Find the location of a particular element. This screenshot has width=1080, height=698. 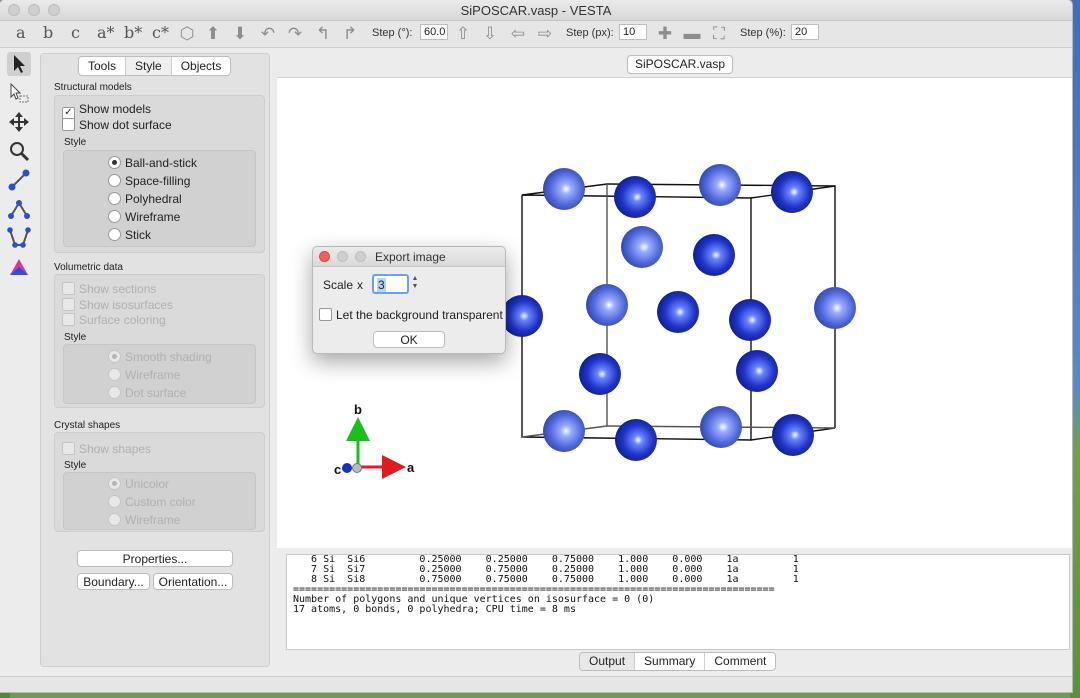

tool-strip is located at coordinates (18, 350).